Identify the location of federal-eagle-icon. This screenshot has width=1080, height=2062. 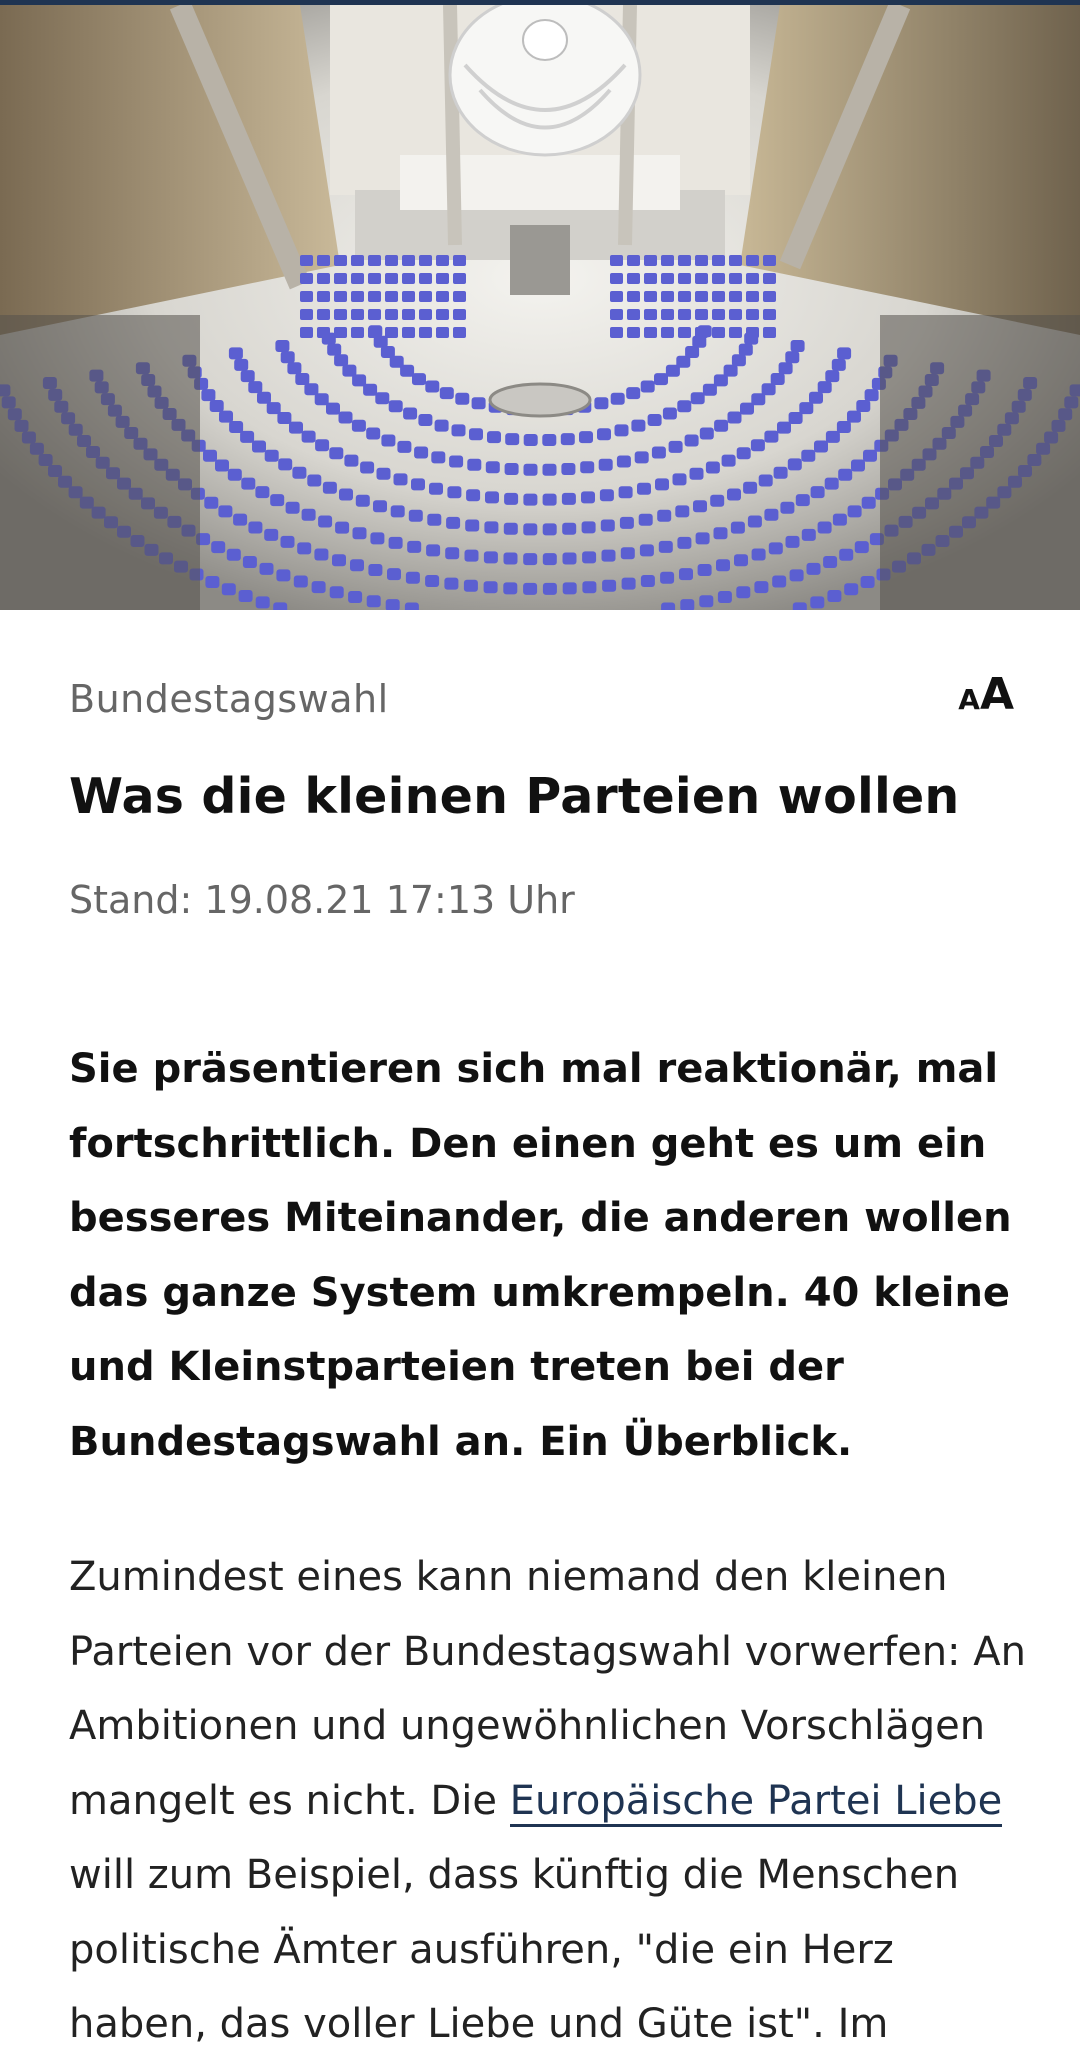
(545, 81).